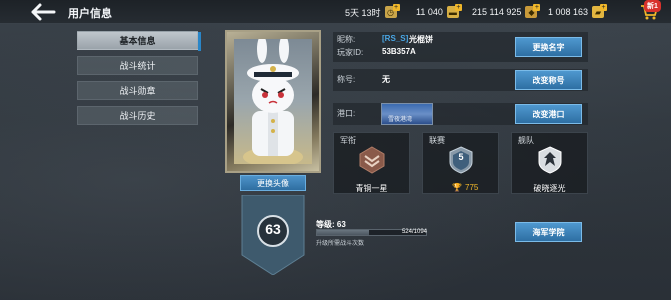  What do you see at coordinates (460, 163) in the screenshot?
I see `league-card: 联赛 5 🏆 775` at bounding box center [460, 163].